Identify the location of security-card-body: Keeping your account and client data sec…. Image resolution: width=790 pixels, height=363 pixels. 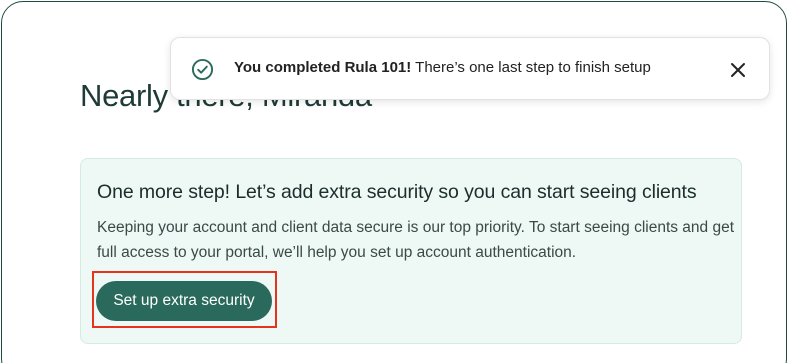
(416, 240).